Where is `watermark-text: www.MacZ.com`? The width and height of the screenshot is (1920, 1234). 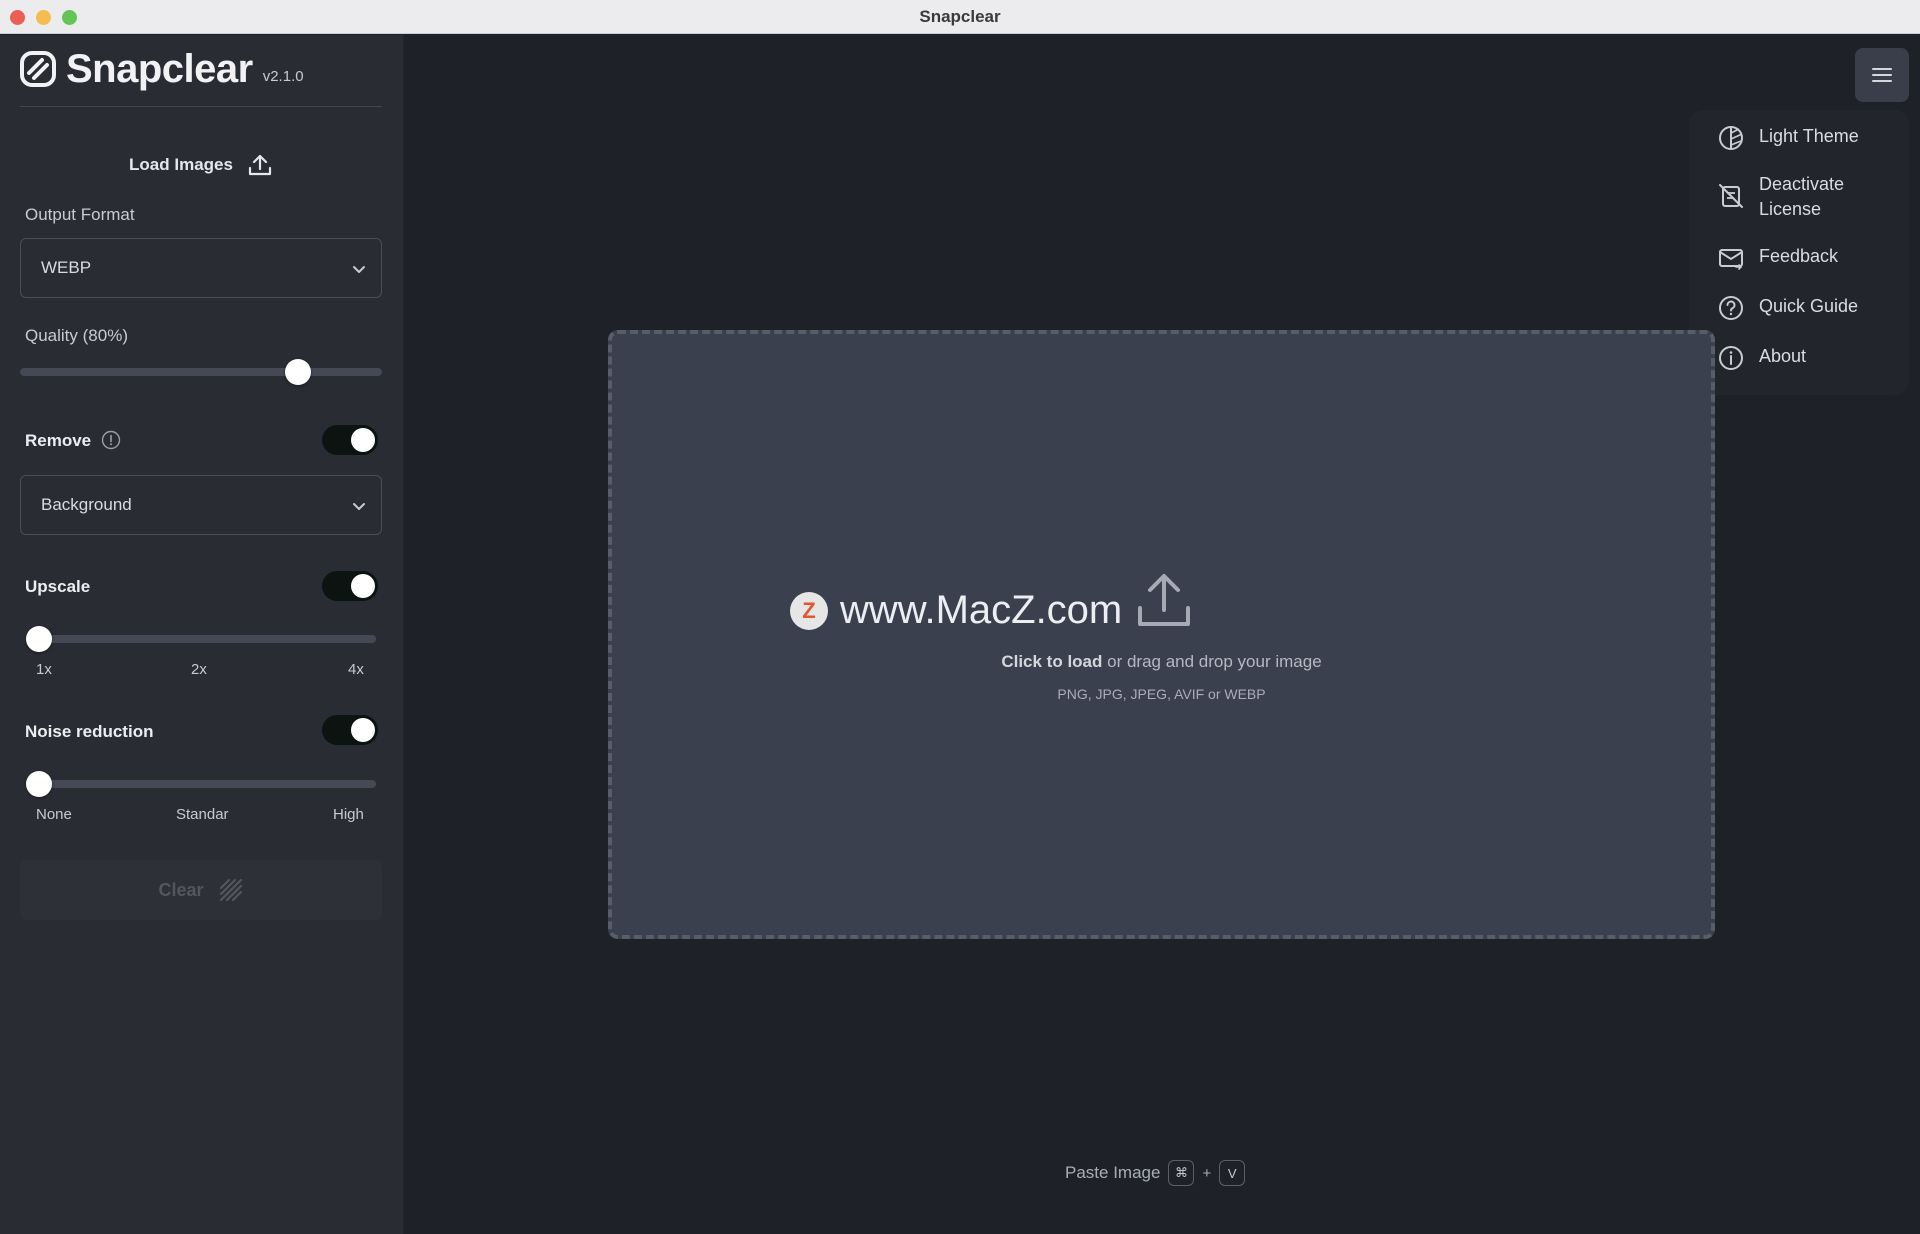 watermark-text: www.MacZ.com is located at coordinates (981, 610).